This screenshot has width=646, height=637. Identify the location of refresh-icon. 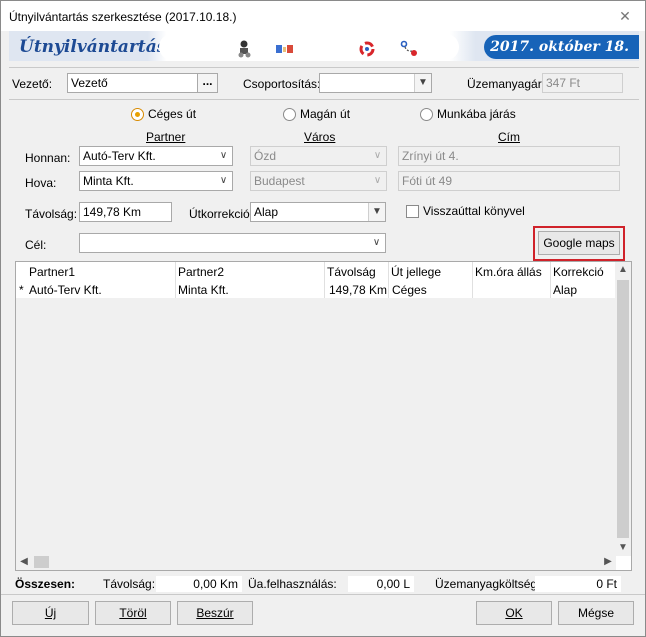
(367, 49).